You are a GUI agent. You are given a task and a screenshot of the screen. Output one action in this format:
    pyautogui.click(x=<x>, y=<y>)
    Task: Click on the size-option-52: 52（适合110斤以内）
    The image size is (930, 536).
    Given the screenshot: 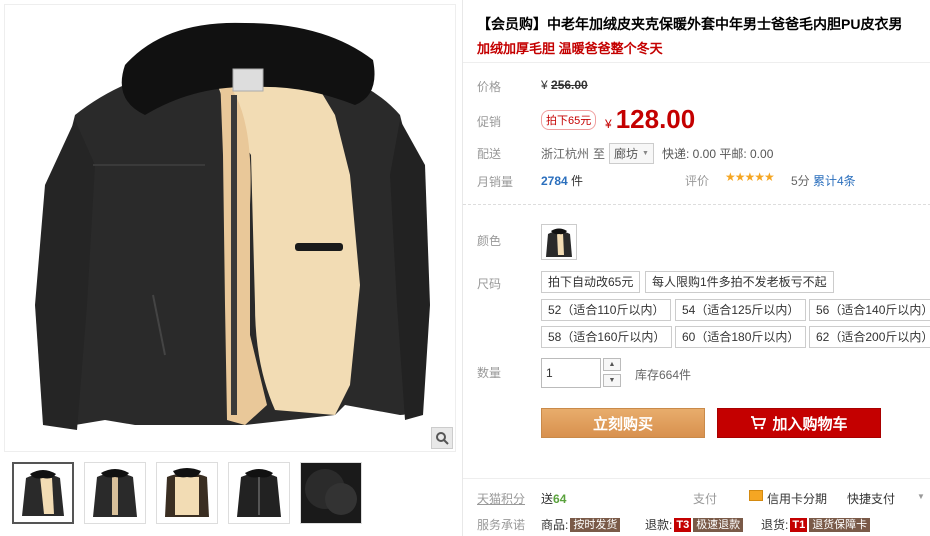 What is the action you would take?
    pyautogui.click(x=606, y=310)
    